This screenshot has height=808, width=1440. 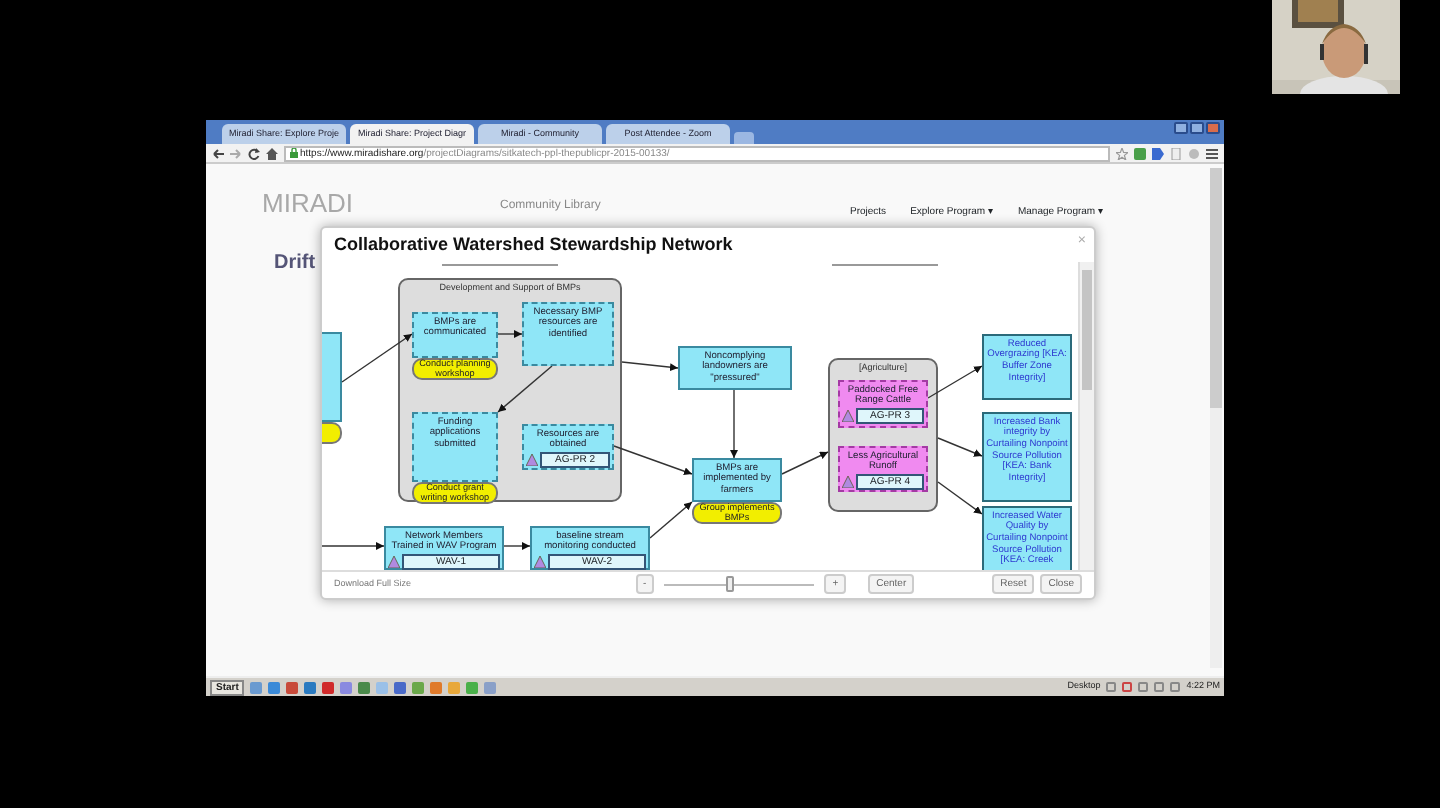 I want to click on minimize-button, so click(x=1181, y=128).